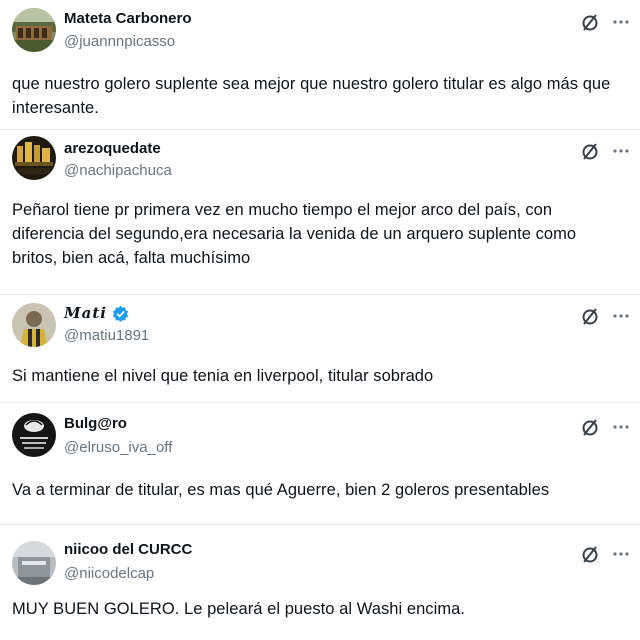 The height and width of the screenshot is (640, 640). Describe the element at coordinates (34, 30) in the screenshot. I see `avatar-stadium` at that location.